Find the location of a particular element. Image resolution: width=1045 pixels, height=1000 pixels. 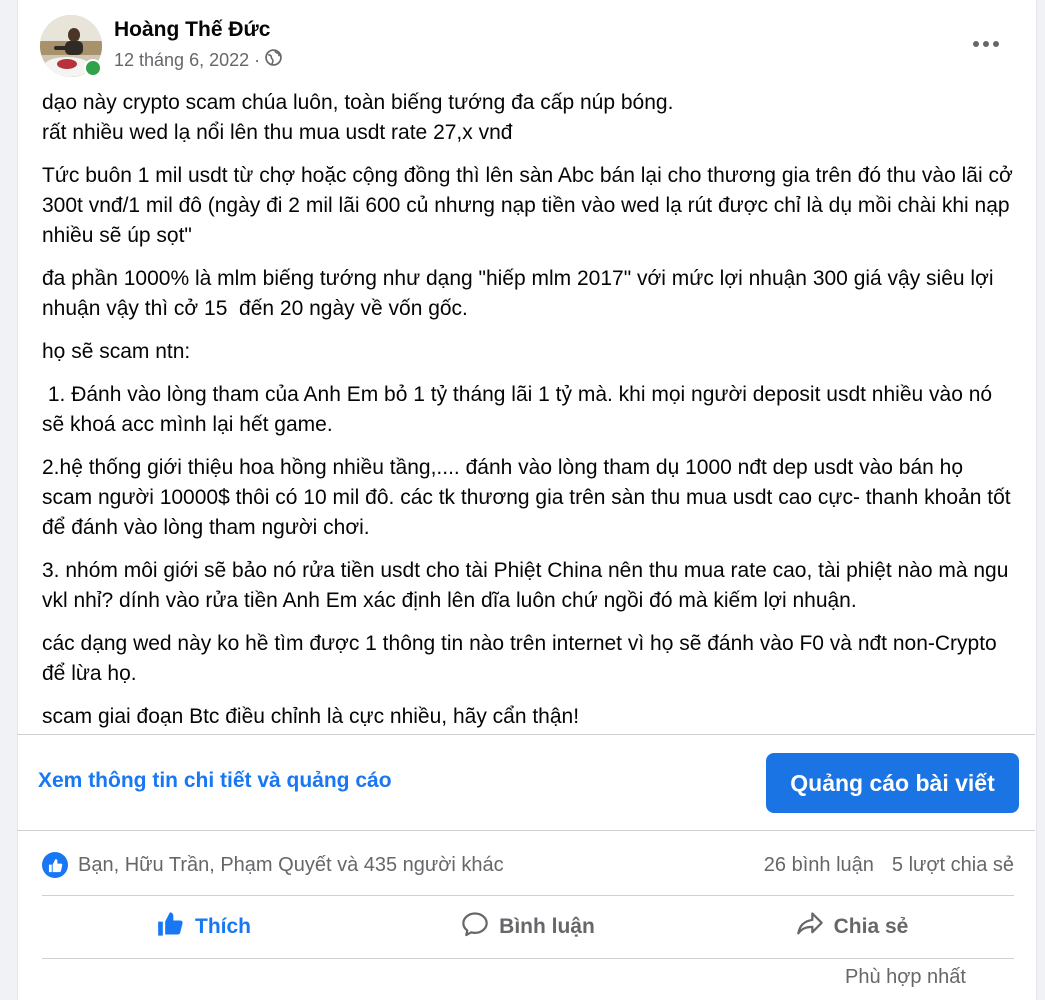

more-options-icon is located at coordinates (986, 44).